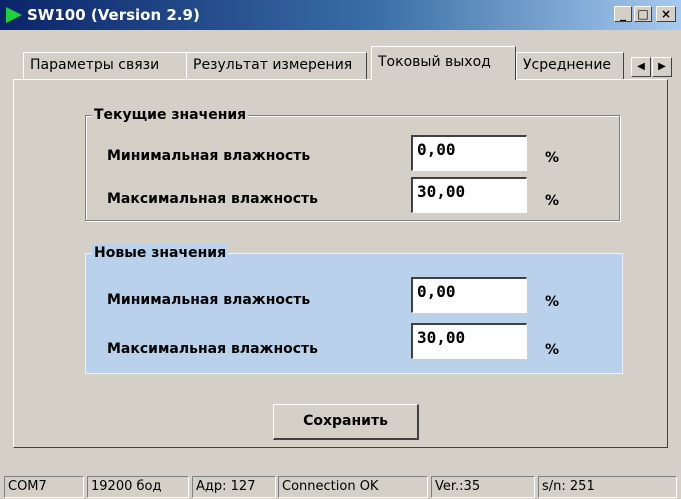 This screenshot has height=499, width=681. Describe the element at coordinates (666, 14) in the screenshot. I see `close-button: ×` at that location.